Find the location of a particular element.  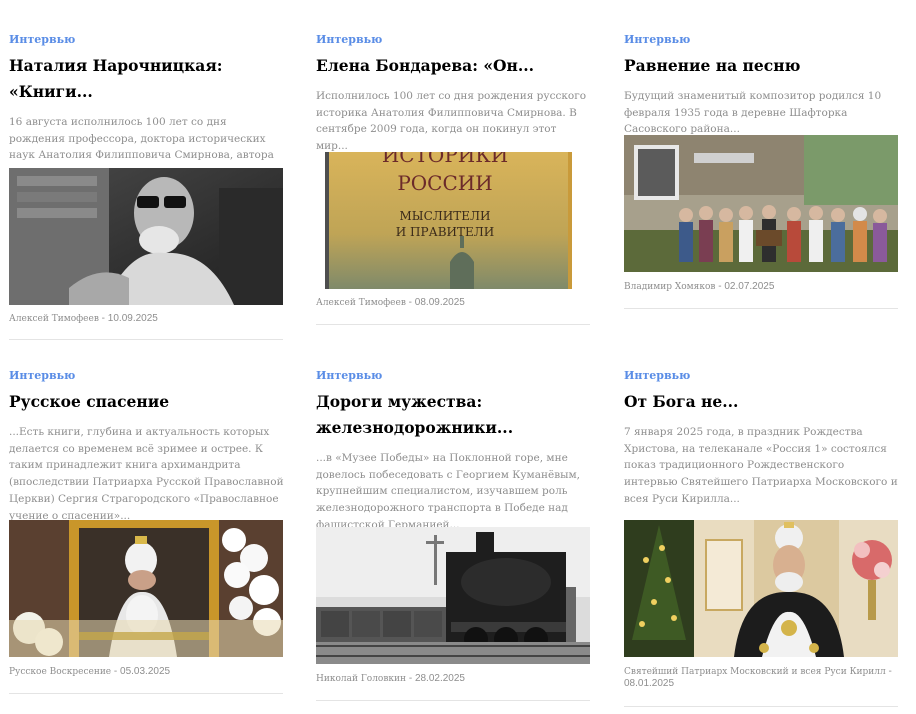

article-image: ИСТОРИКИ РОССИИ МЫСЛИТЕЛИ И ПРАВИТЕЛИ is located at coordinates (448, 220).